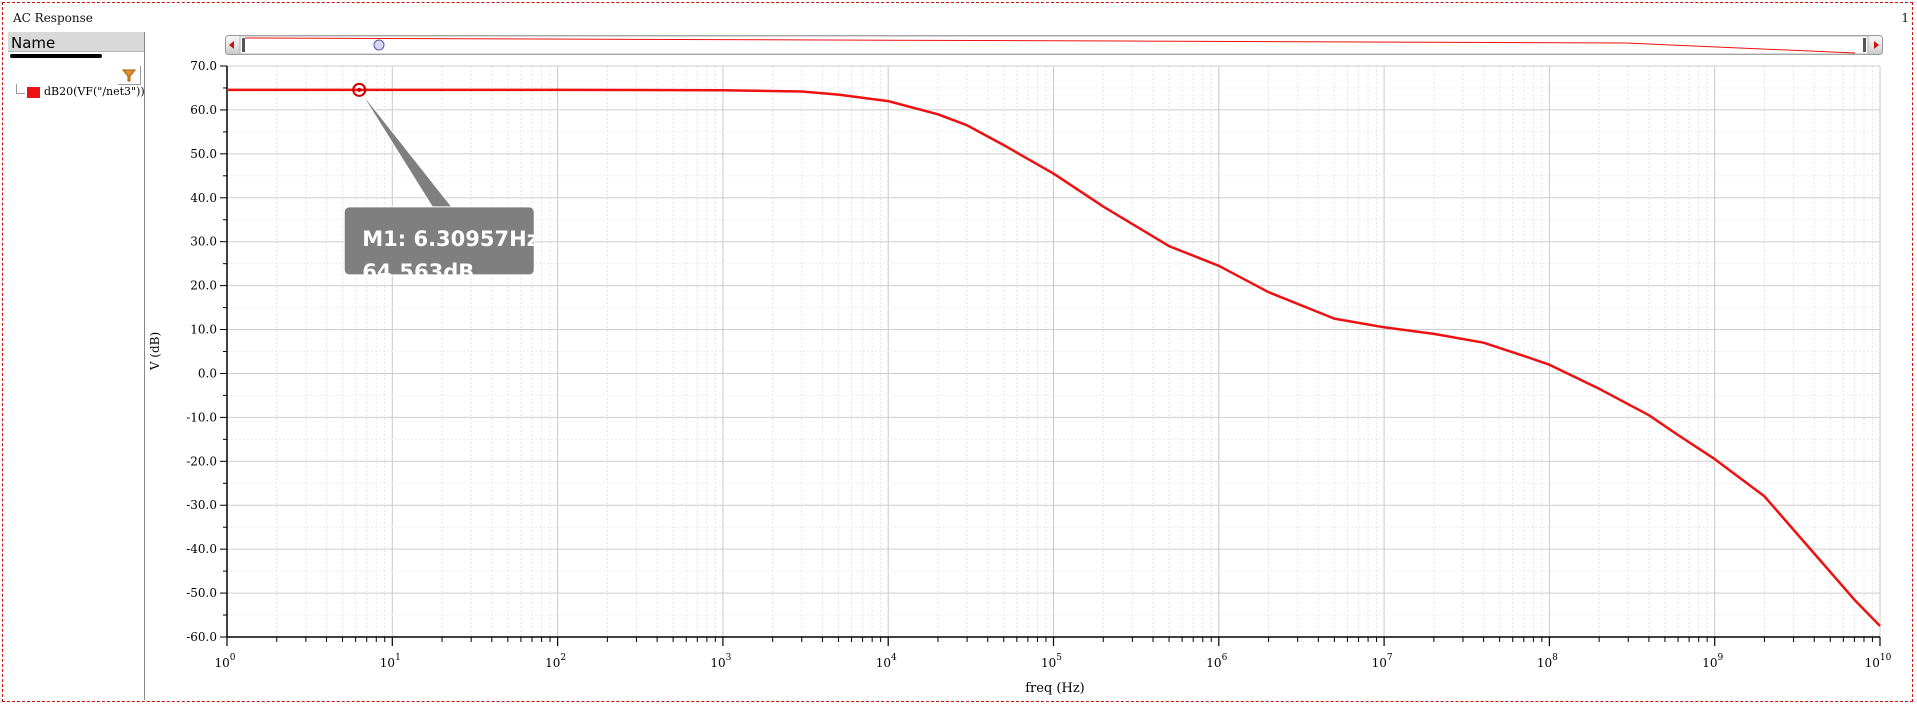 The height and width of the screenshot is (706, 1917). I want to click on window-title: AC Response, so click(53, 18).